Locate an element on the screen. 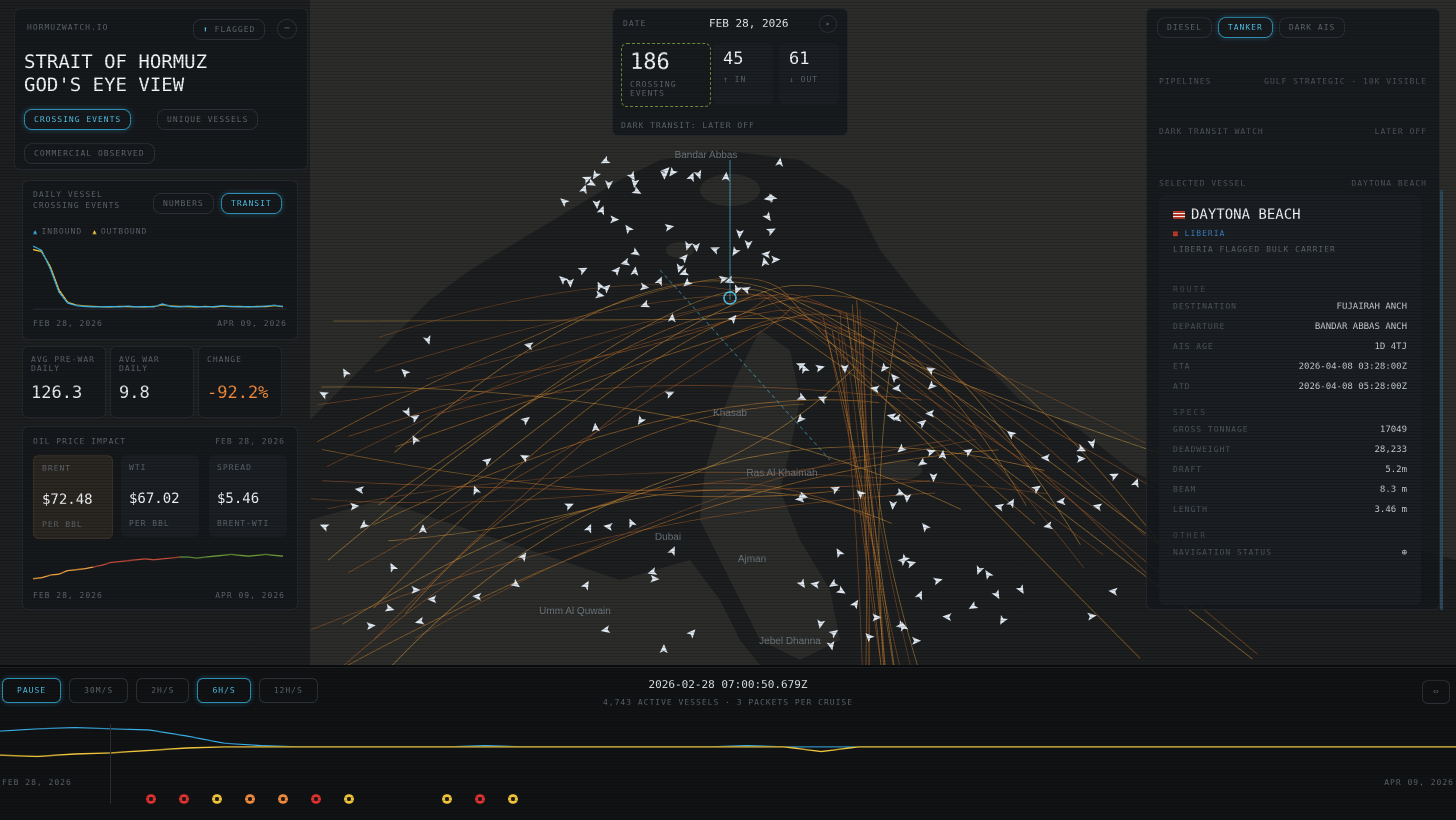 Image resolution: width=1456 pixels, height=820 pixels. vessel-field-value: 1D 4TJ is located at coordinates (1390, 347).